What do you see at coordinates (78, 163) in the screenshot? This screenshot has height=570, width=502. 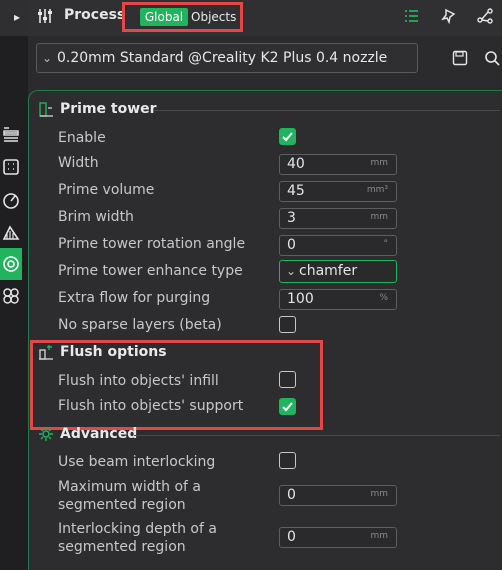 I see `label-width: Width` at bounding box center [78, 163].